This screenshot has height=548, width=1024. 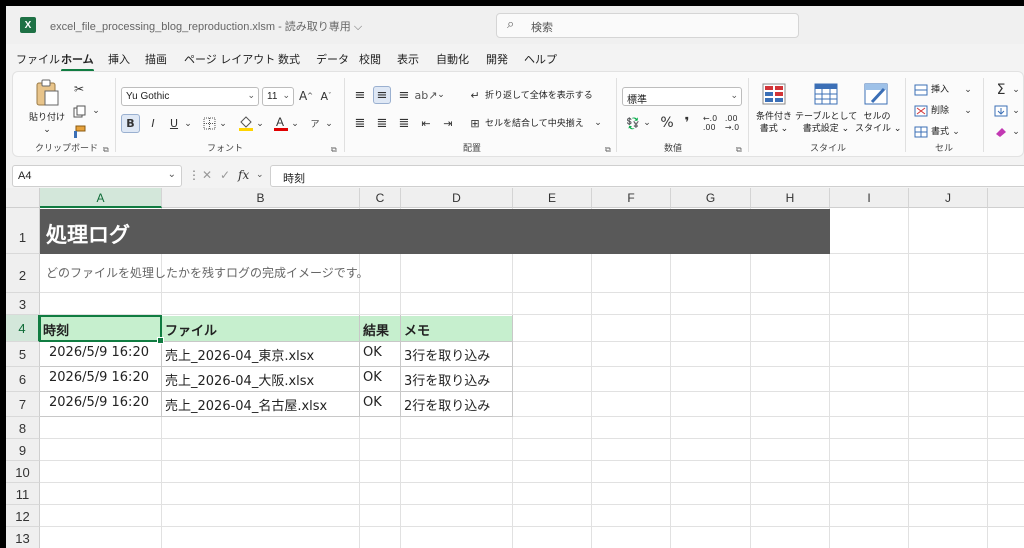 What do you see at coordinates (246, 123) in the screenshot?
I see `fill-color-icon` at bounding box center [246, 123].